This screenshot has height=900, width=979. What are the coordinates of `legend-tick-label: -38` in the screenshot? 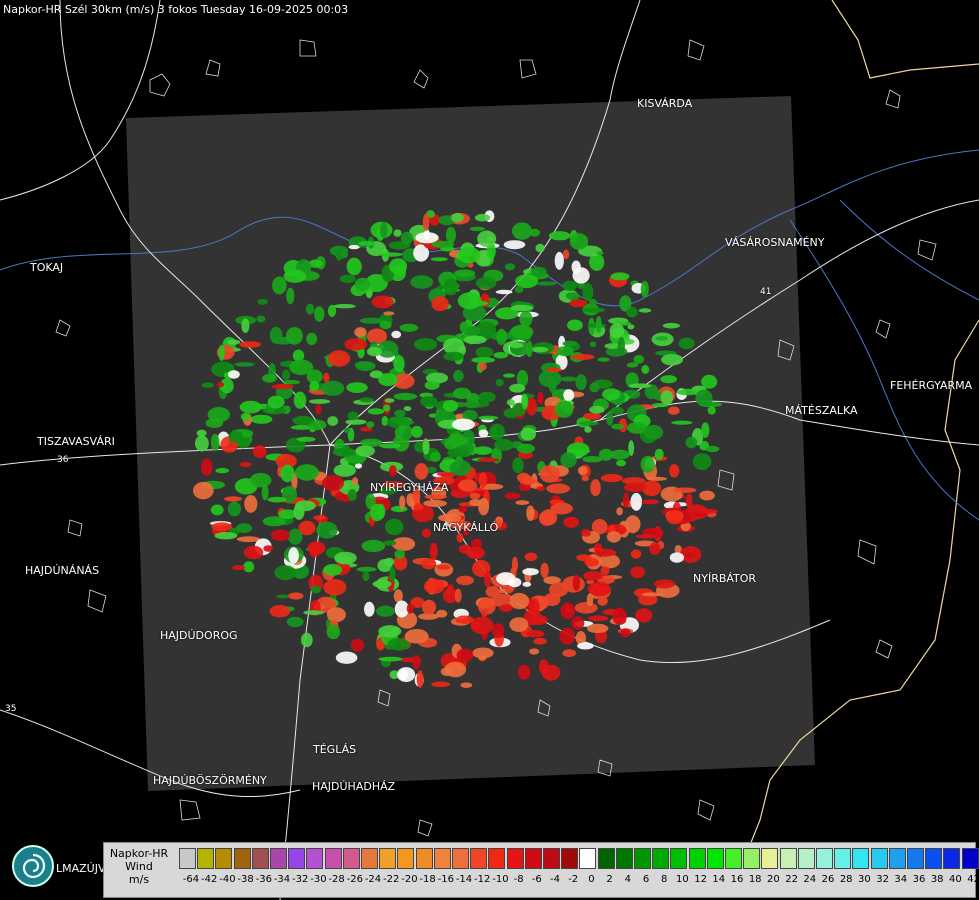 It's located at (245, 879).